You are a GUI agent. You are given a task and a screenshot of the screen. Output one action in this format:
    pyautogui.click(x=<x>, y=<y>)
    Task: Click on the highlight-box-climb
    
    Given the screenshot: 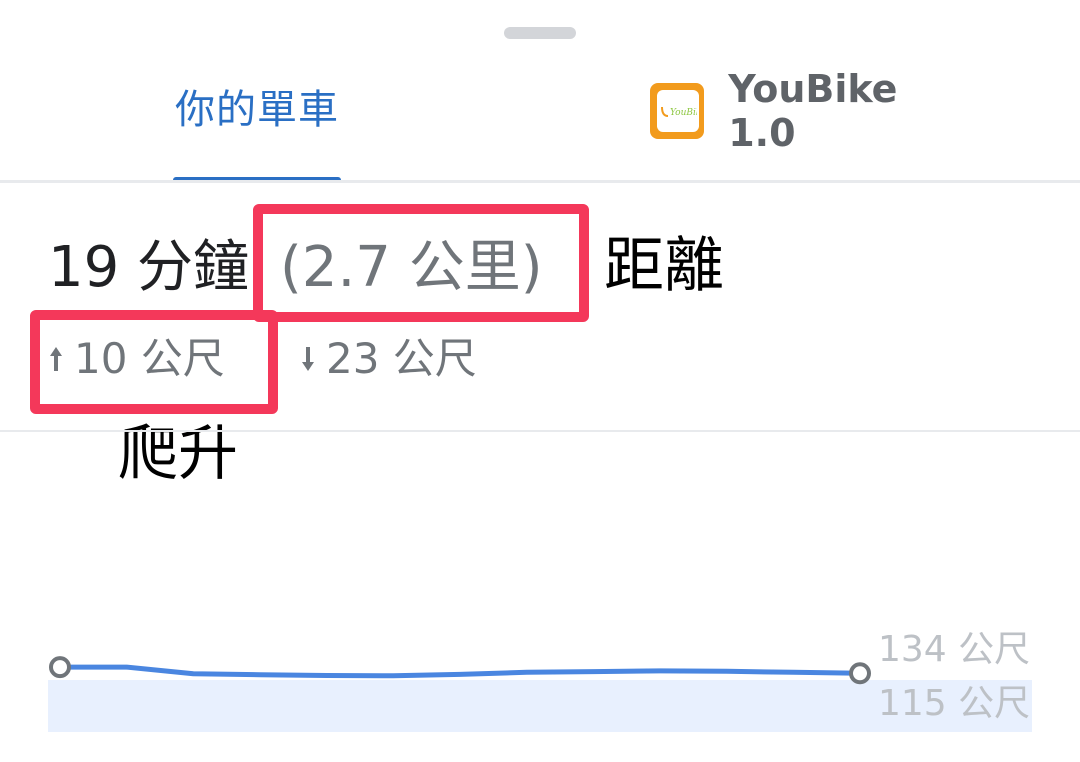 What is the action you would take?
    pyautogui.click(x=154, y=362)
    